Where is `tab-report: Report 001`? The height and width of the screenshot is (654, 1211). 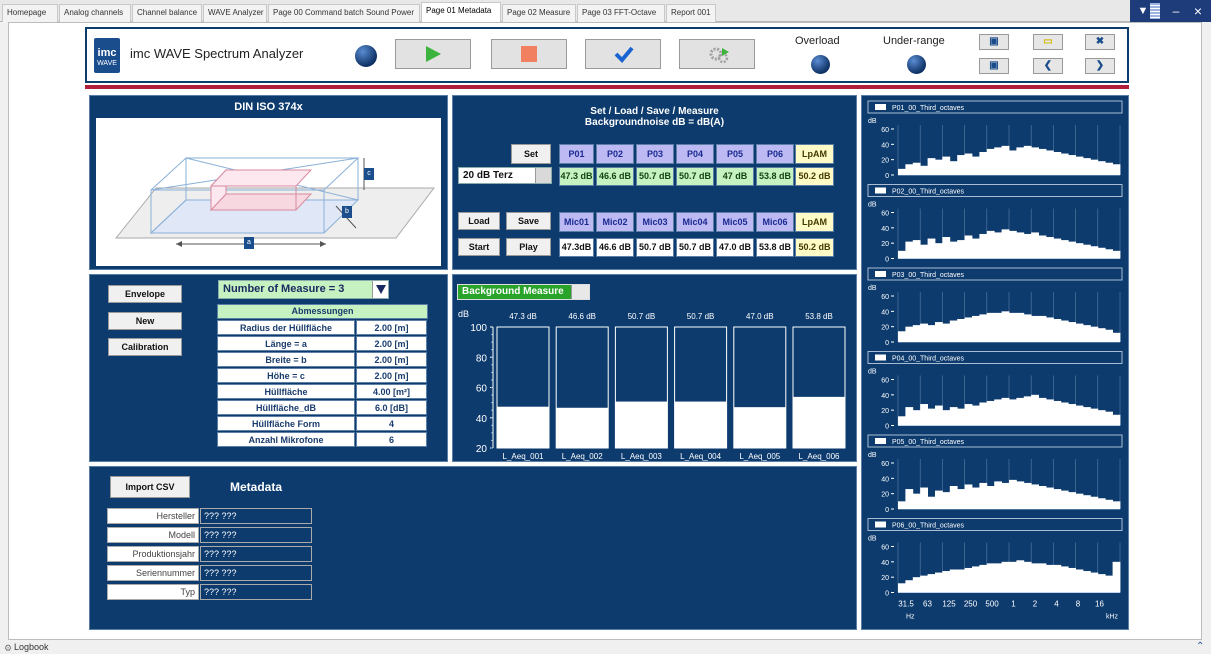 tab-report: Report 001 is located at coordinates (691, 13).